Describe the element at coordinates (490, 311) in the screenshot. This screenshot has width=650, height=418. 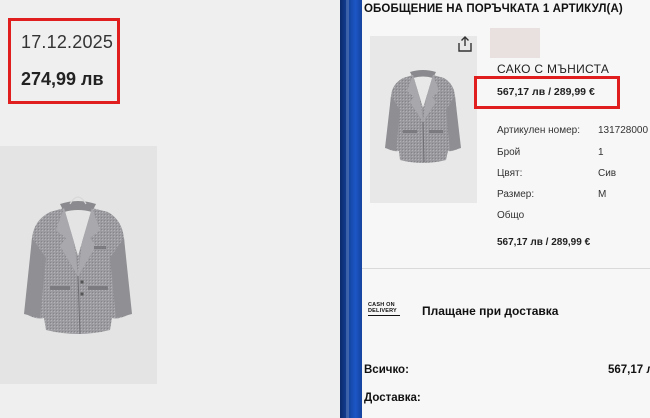
I see `payment-method-label: Плащане при доставка` at that location.